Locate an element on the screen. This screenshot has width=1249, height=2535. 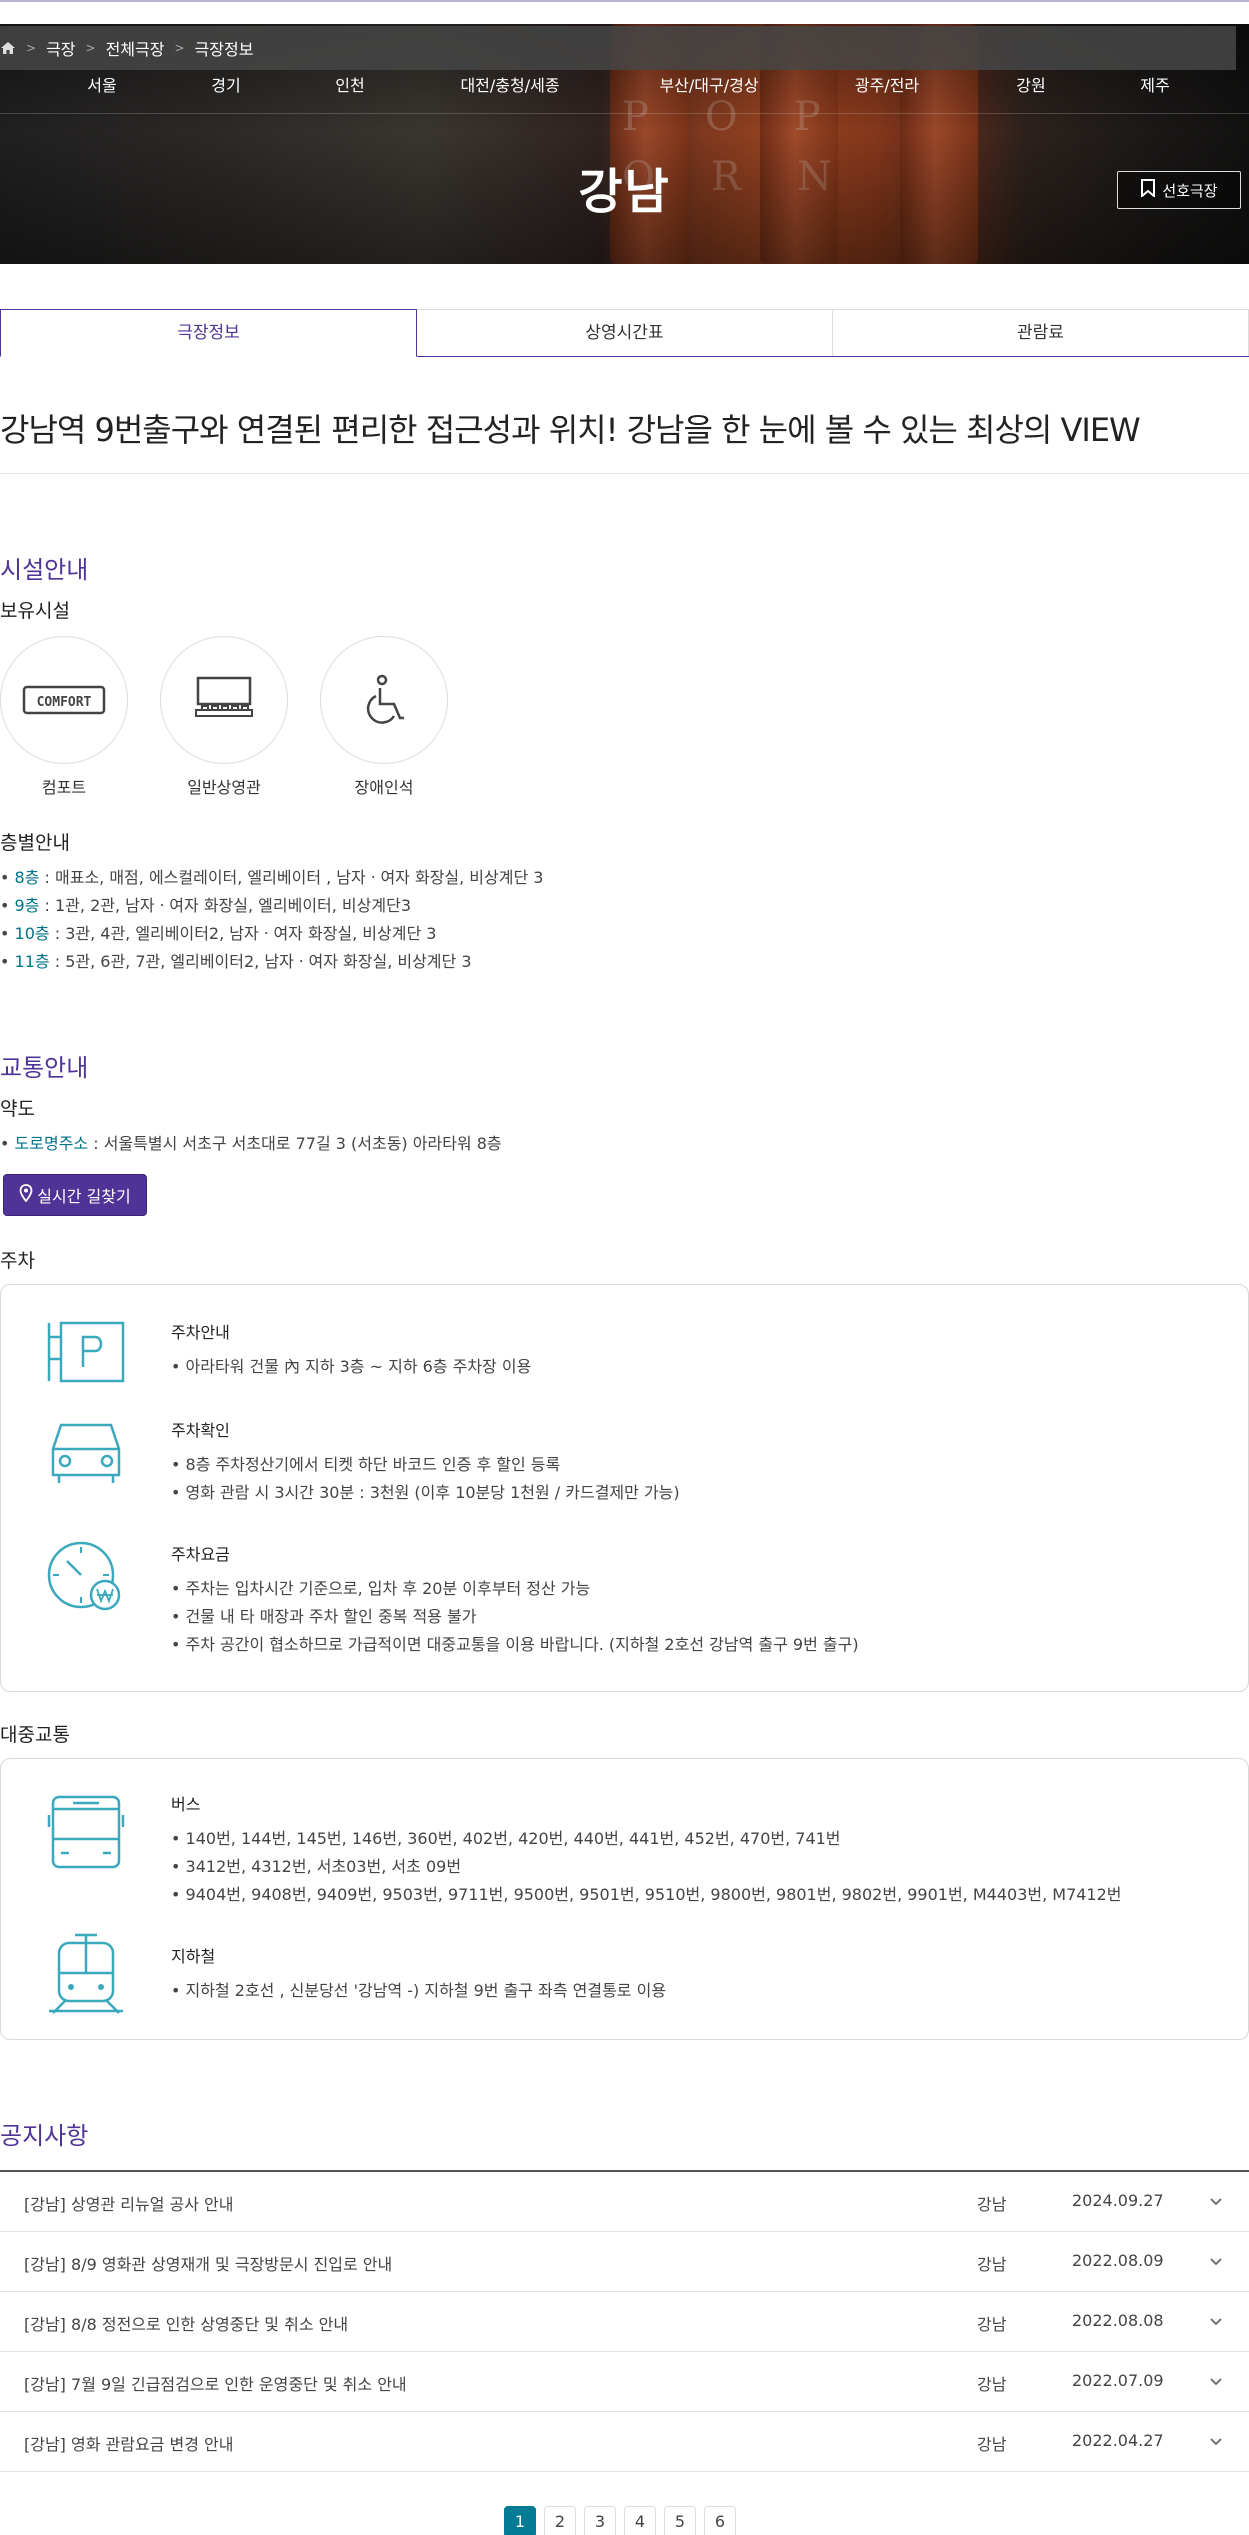
notice-date: 2024.09.27 is located at coordinates (1118, 2200).